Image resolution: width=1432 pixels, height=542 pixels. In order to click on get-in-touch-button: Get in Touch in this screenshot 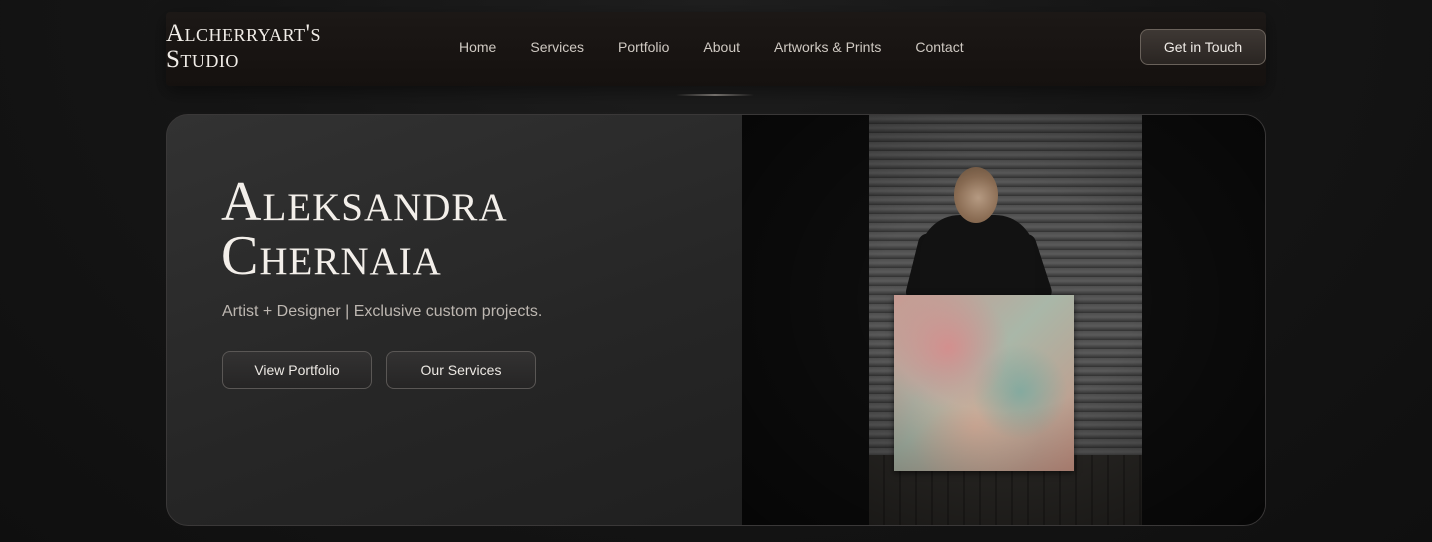, I will do `click(1203, 47)`.